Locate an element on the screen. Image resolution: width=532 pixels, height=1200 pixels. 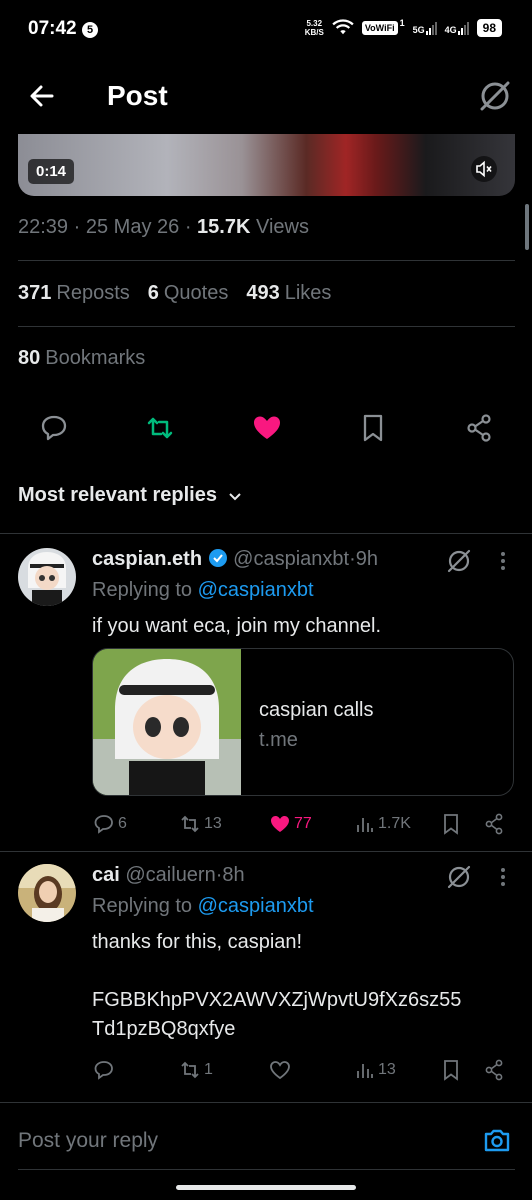
reply-button: 6 is located at coordinates (109, 824).